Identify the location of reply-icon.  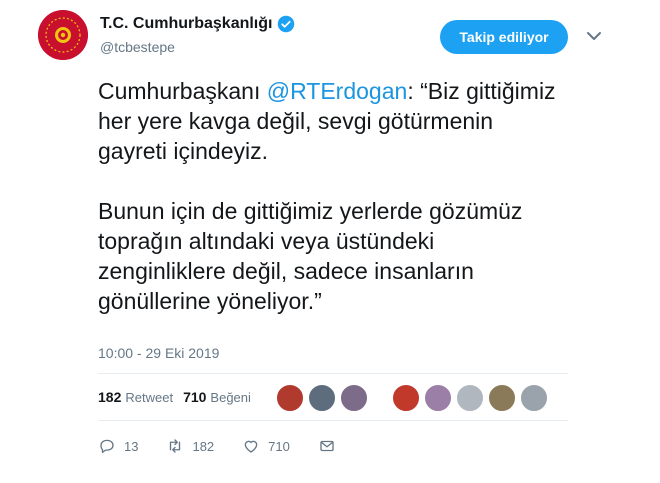
(107, 446).